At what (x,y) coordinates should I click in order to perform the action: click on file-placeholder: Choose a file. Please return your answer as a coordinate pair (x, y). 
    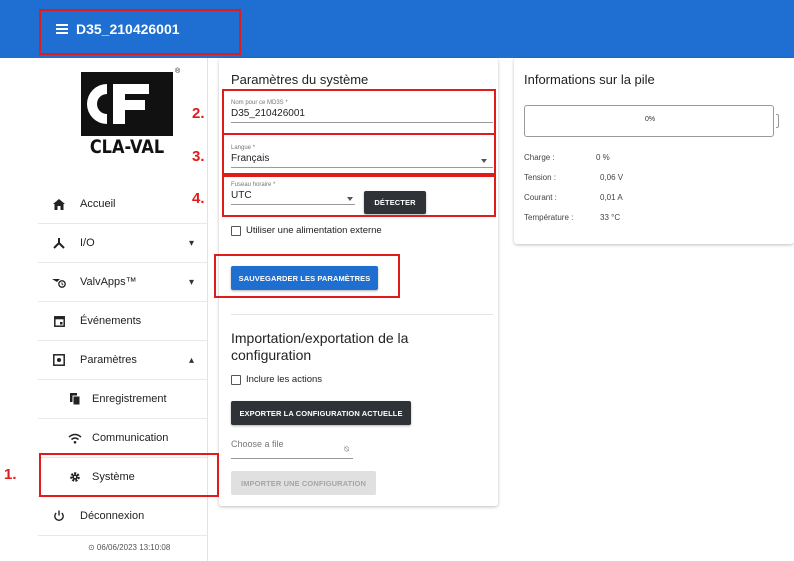
    Looking at the image, I should click on (257, 444).